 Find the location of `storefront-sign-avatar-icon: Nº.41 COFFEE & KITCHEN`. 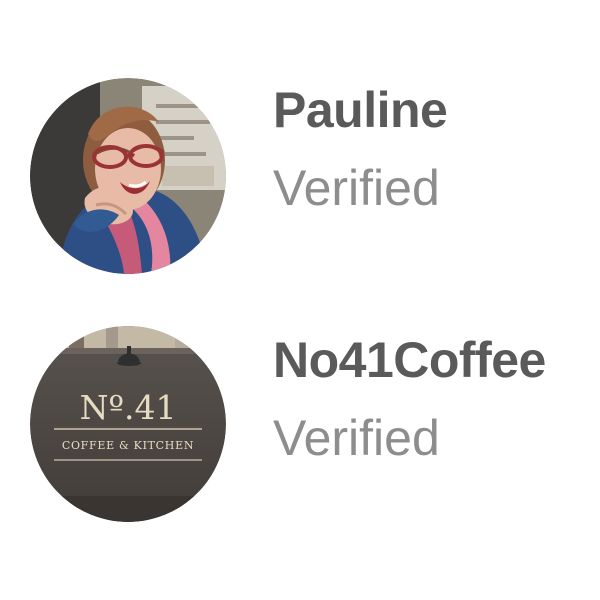

storefront-sign-avatar-icon: Nº.41 COFFEE & KITCHEN is located at coordinates (128, 424).